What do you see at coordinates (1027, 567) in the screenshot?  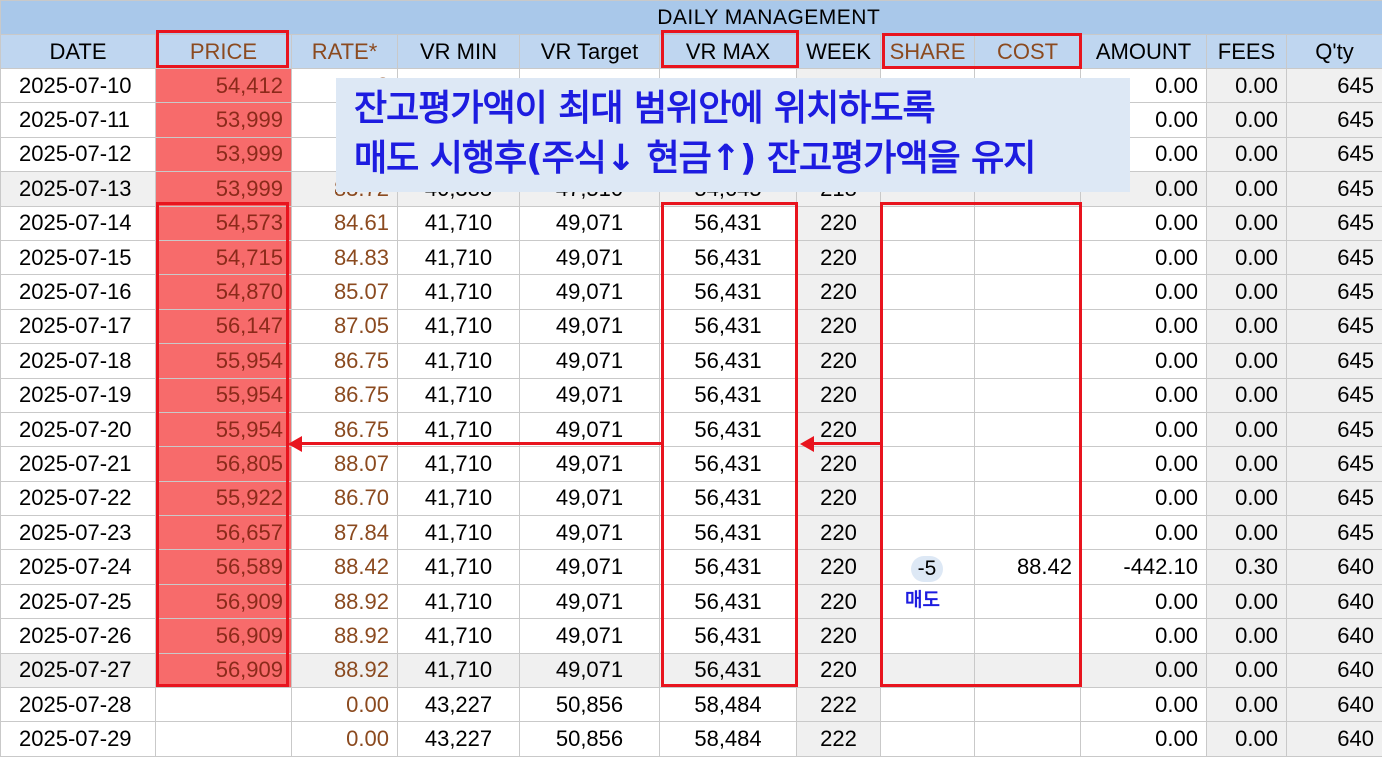 I see `cell-cost: 88.42` at bounding box center [1027, 567].